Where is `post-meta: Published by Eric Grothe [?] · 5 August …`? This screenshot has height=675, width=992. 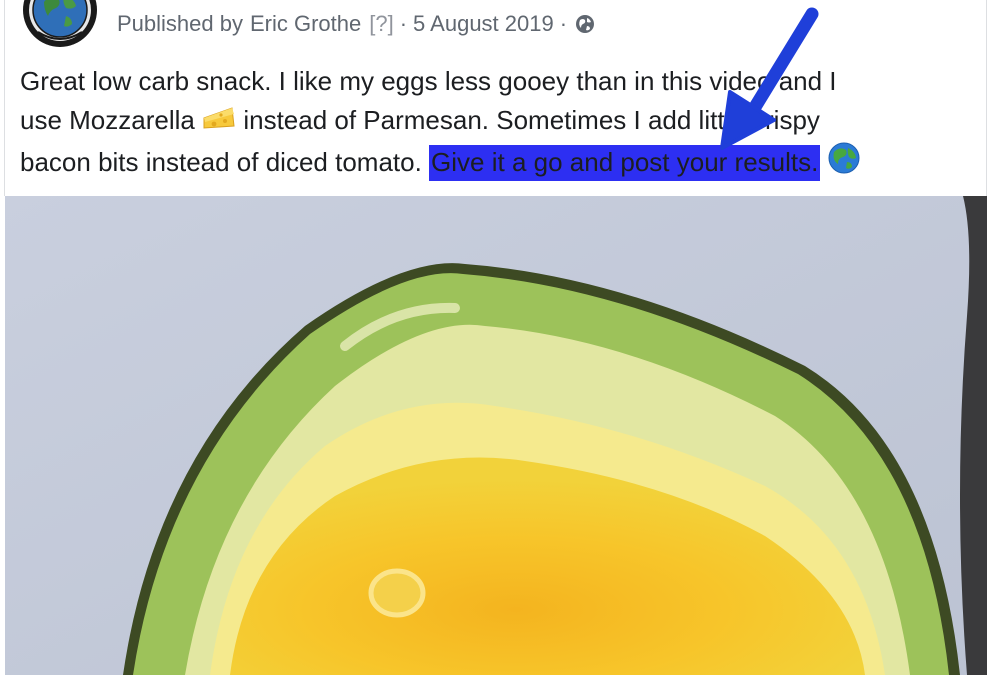 post-meta: Published by Eric Grothe [?] · 5 August … is located at coordinates (356, 24).